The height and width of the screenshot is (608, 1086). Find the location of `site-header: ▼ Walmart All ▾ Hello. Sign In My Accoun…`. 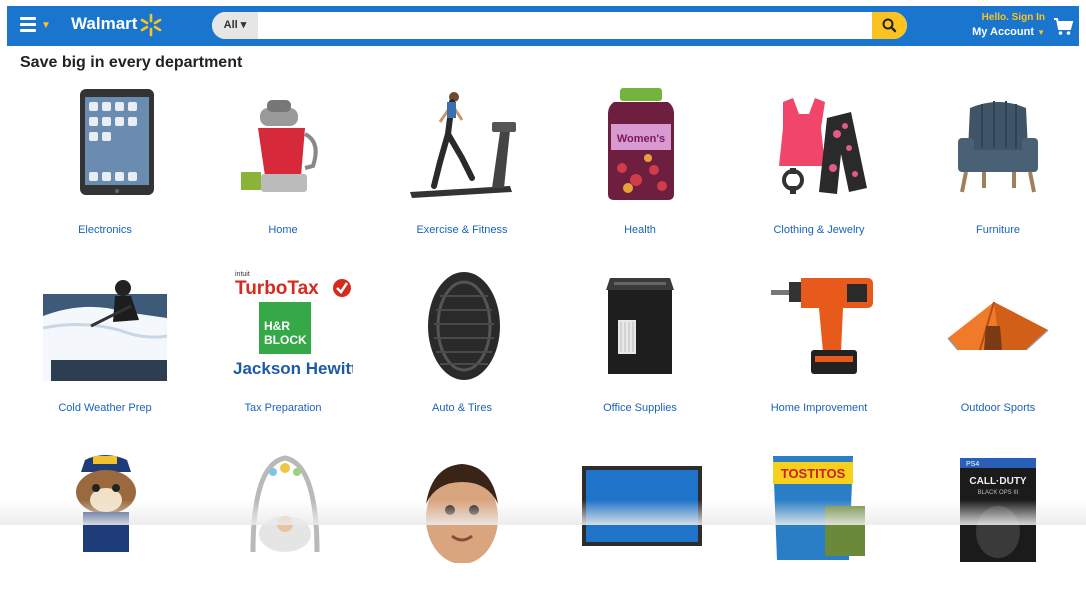

site-header: ▼ Walmart All ▾ Hello. Sign In My Accoun… is located at coordinates (543, 26).